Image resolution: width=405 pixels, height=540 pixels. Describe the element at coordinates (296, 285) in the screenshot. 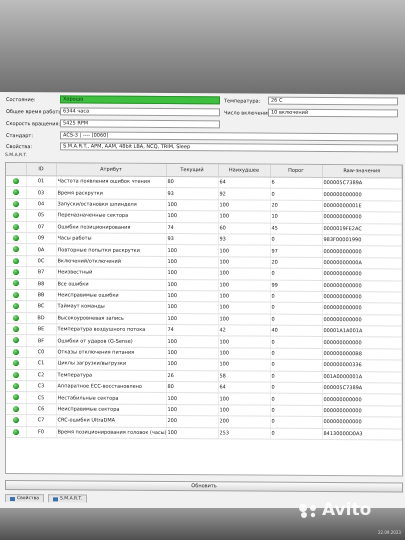

I see `threshold-value: 99` at that location.